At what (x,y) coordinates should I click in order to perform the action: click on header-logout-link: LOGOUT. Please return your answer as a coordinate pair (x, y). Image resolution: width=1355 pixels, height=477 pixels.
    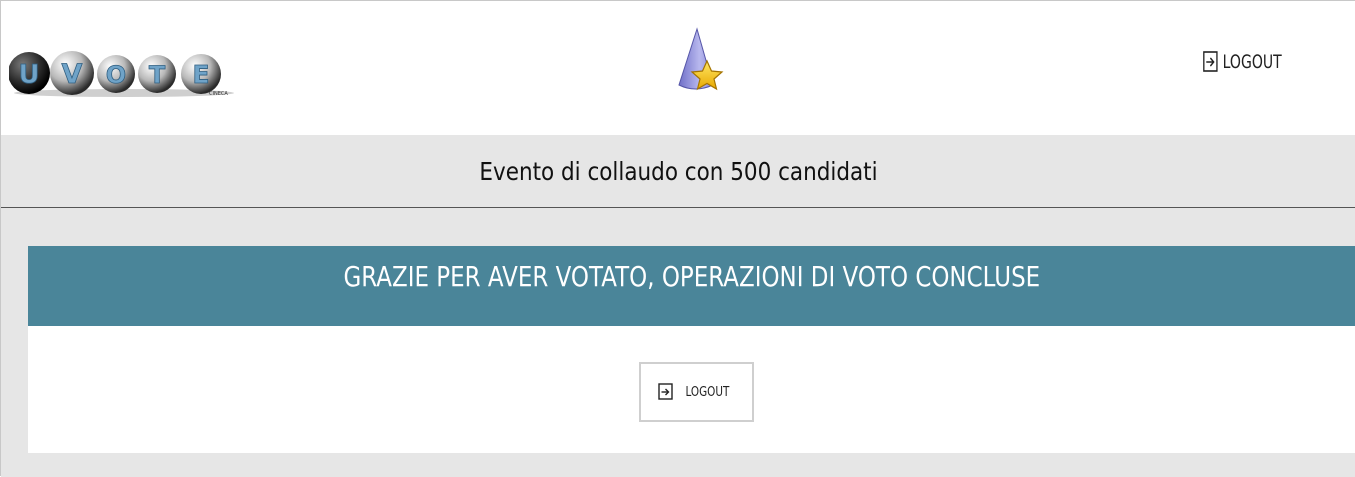
    Looking at the image, I should click on (1242, 62).